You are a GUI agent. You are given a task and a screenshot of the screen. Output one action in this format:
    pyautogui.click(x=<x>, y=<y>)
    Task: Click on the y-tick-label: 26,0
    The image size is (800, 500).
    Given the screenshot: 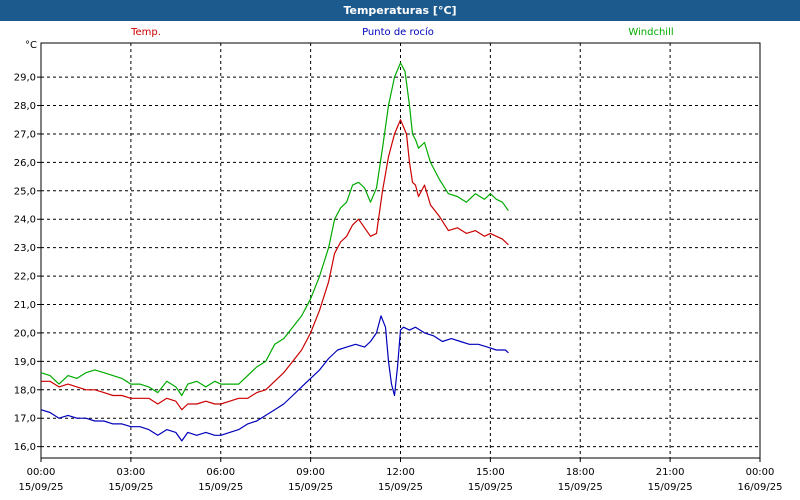 What is the action you would take?
    pyautogui.click(x=25, y=163)
    